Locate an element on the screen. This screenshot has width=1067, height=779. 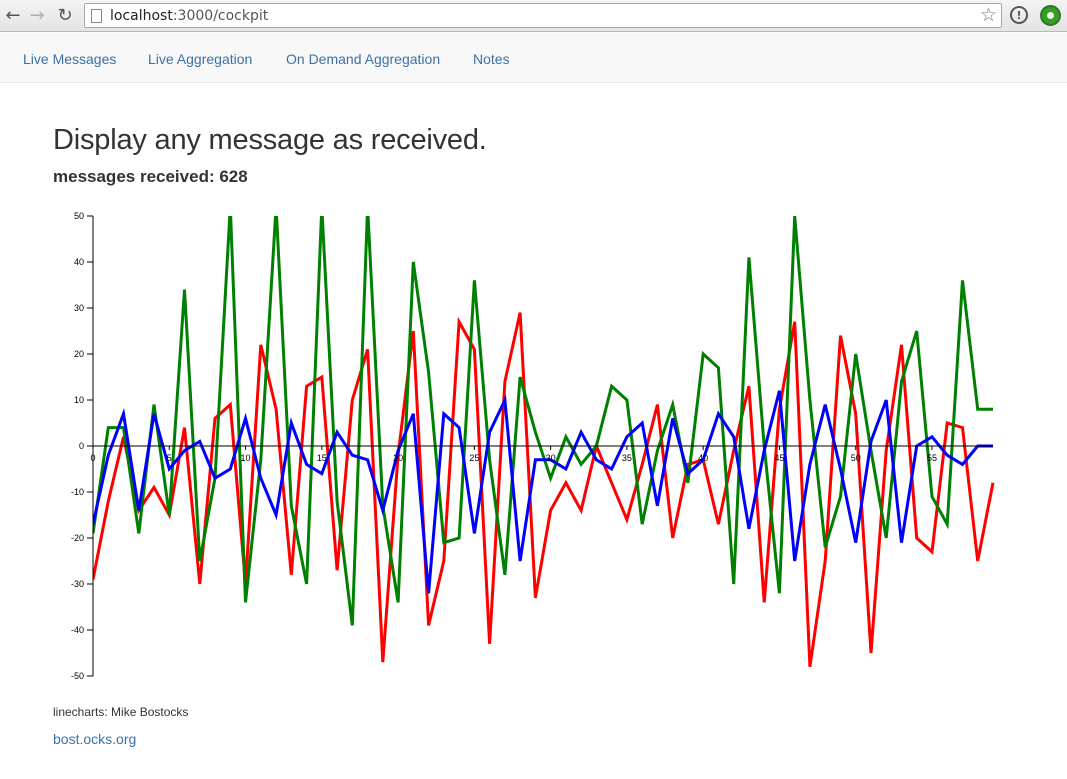
info-extension-icon: ! is located at coordinates (1019, 15).